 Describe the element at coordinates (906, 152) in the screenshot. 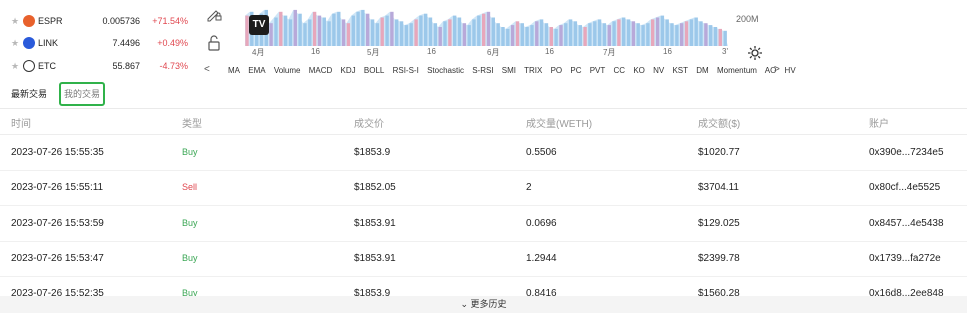

I see `trade-account-link: 0x390e...7234e5` at that location.